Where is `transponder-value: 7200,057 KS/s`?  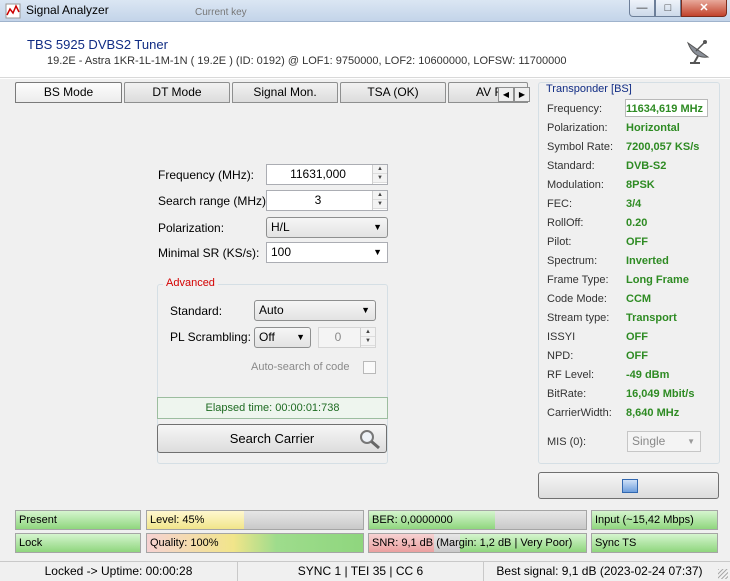
transponder-value: 7200,057 KS/s is located at coordinates (663, 147).